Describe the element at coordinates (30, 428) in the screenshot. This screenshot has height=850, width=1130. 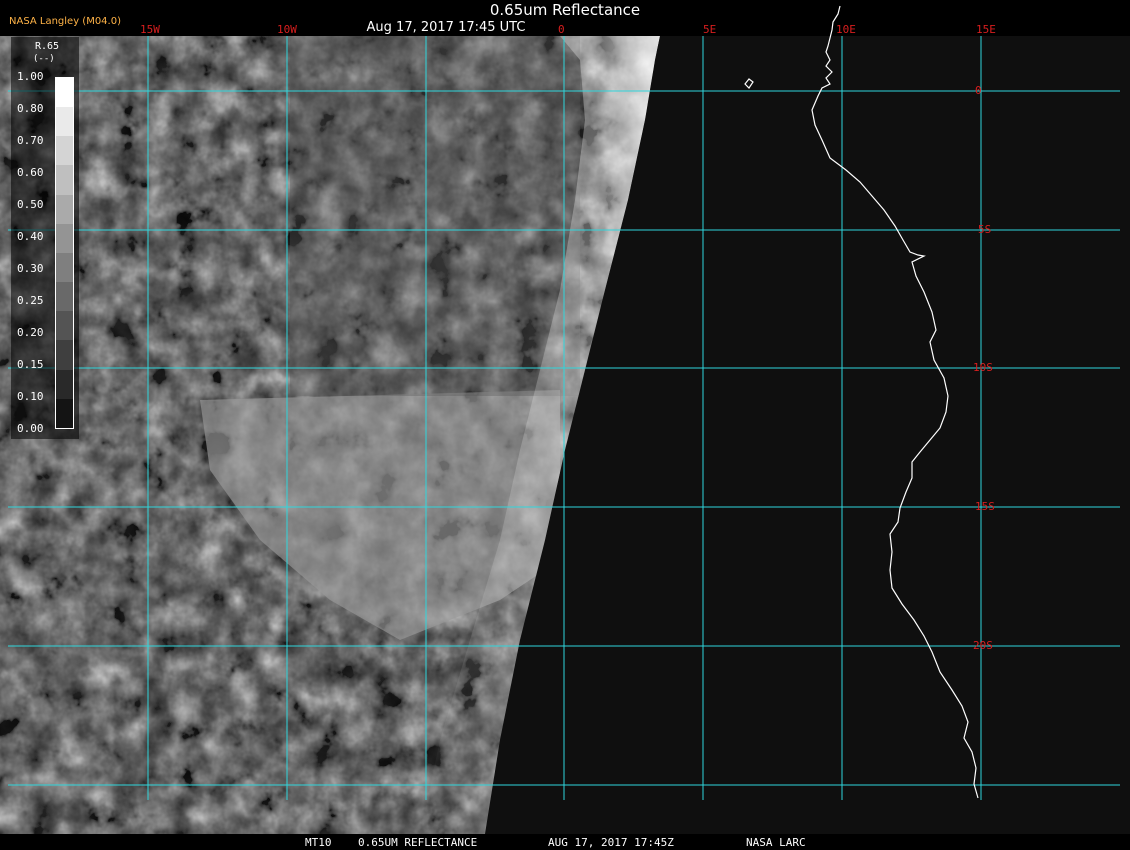
I see `legend-tick-label: 0.00` at that location.